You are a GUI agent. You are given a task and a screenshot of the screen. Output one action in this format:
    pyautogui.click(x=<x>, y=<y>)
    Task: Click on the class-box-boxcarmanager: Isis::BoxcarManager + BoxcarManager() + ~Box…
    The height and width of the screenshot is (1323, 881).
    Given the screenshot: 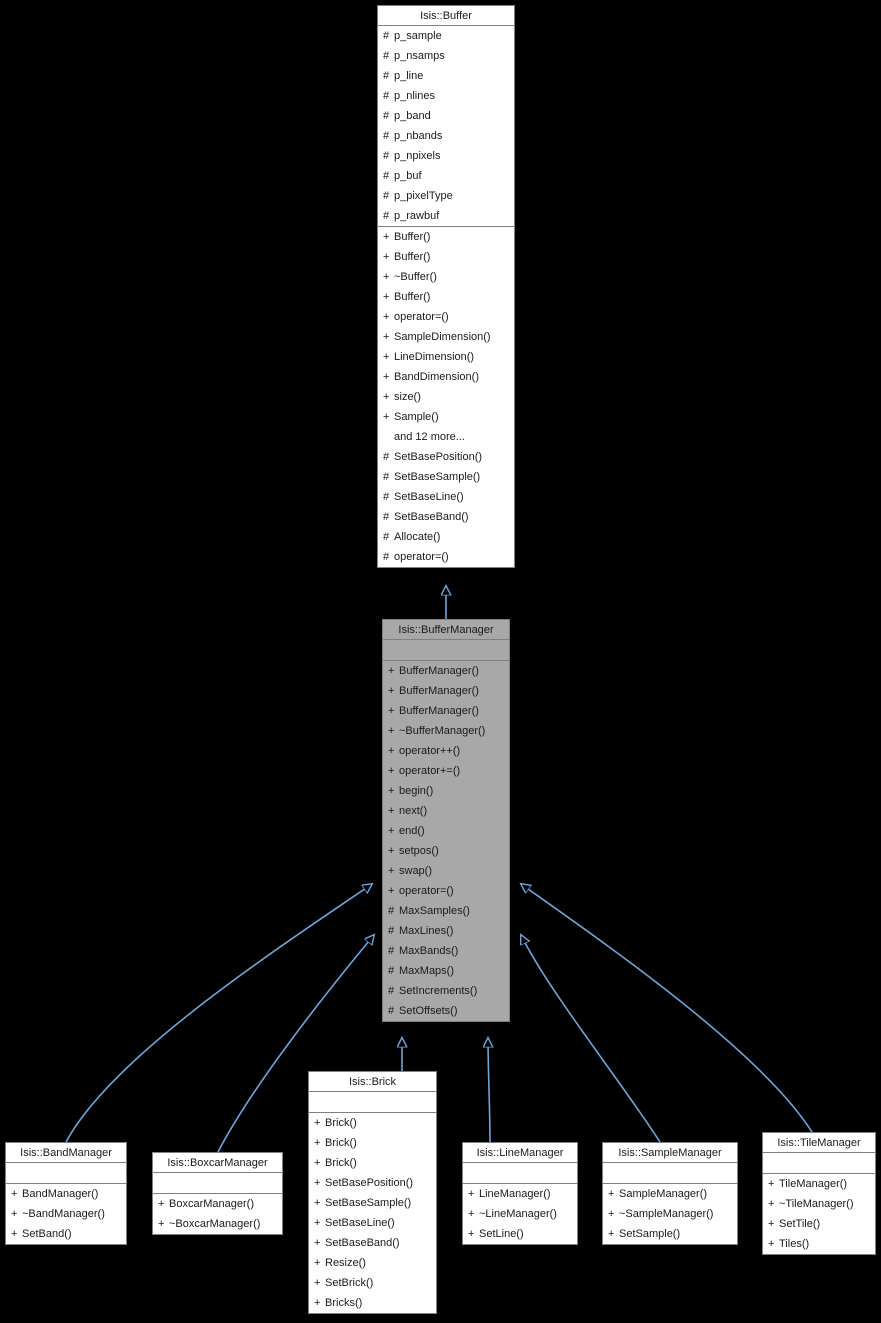 What is the action you would take?
    pyautogui.click(x=217, y=1193)
    